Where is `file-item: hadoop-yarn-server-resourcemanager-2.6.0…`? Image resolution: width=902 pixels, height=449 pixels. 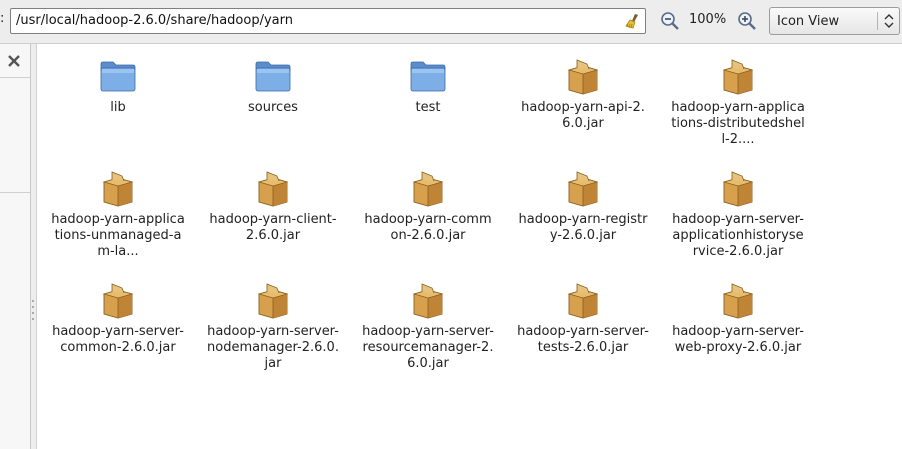
file-item: hadoop-yarn-server-resourcemanager-2.6.0… is located at coordinates (428, 326).